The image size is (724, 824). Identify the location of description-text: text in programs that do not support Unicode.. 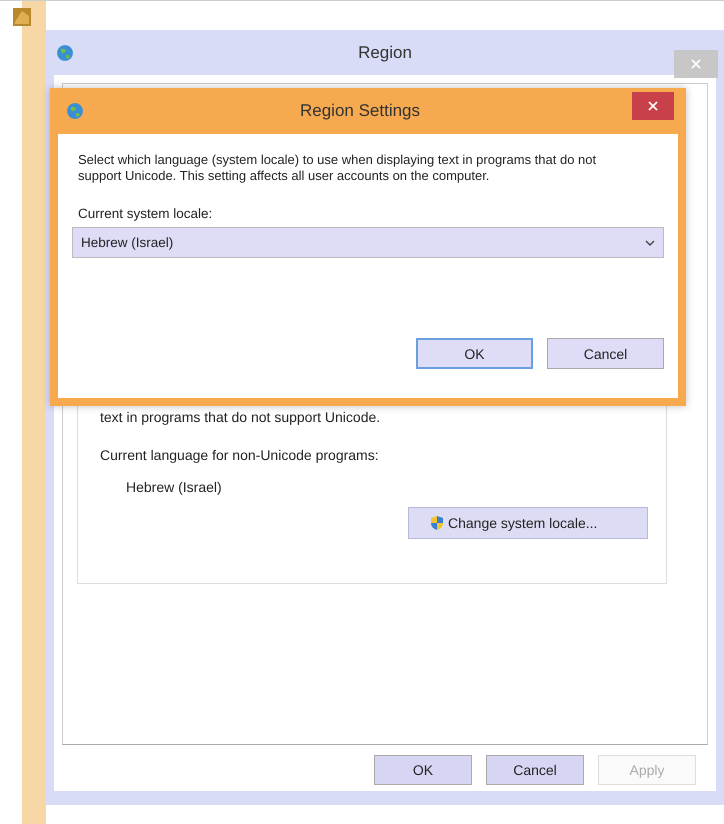
(241, 417).